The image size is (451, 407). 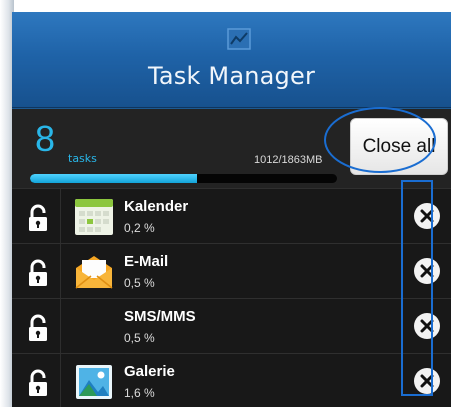 What do you see at coordinates (82, 158) in the screenshot?
I see `task-count-label: tasks` at bounding box center [82, 158].